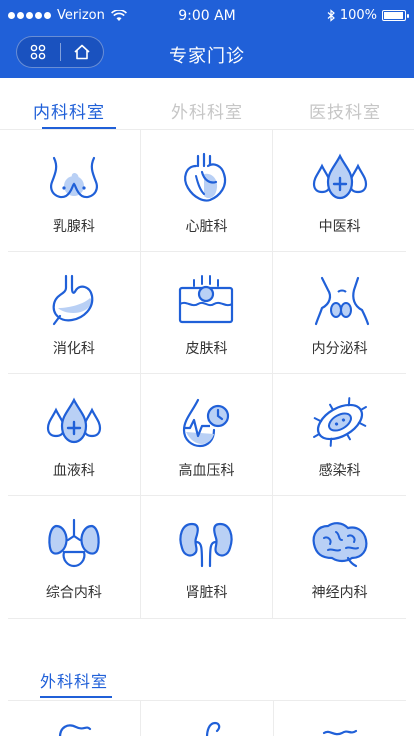 The width and height of the screenshot is (414, 736). Describe the element at coordinates (205, 177) in the screenshot. I see `heart-icon` at that location.